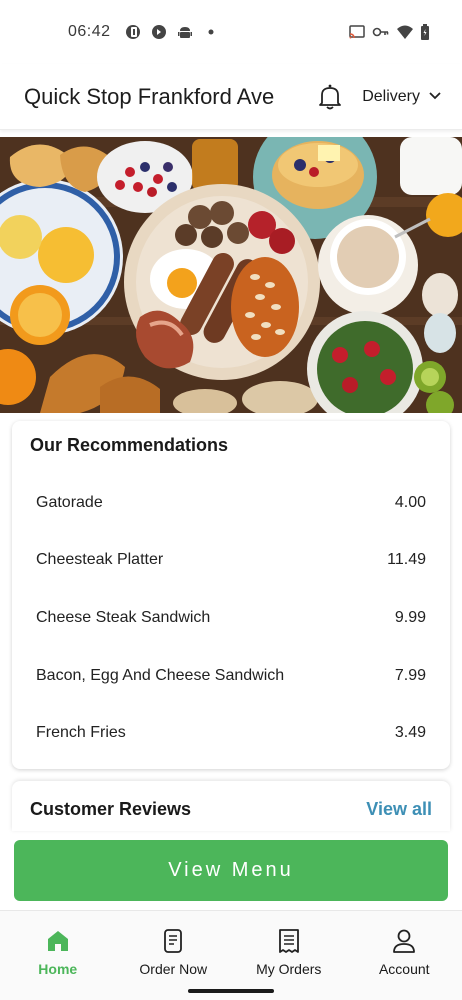 This screenshot has width=462, height=1000. Describe the element at coordinates (392, 32) in the screenshot. I see `status-icons-right` at that location.